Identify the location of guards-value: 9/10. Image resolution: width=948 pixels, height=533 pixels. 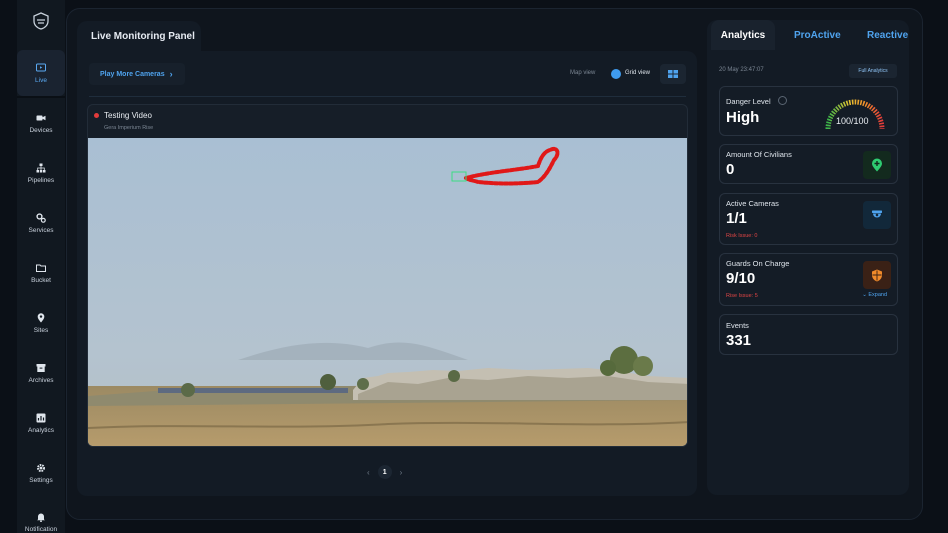
(741, 278).